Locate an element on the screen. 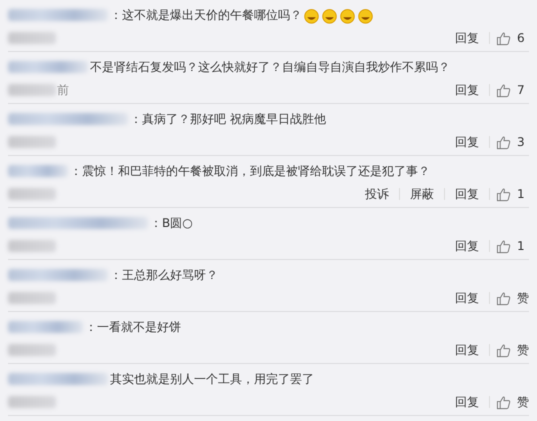 This screenshot has height=421, width=537. comment-text: ：B圆○ is located at coordinates (171, 223).